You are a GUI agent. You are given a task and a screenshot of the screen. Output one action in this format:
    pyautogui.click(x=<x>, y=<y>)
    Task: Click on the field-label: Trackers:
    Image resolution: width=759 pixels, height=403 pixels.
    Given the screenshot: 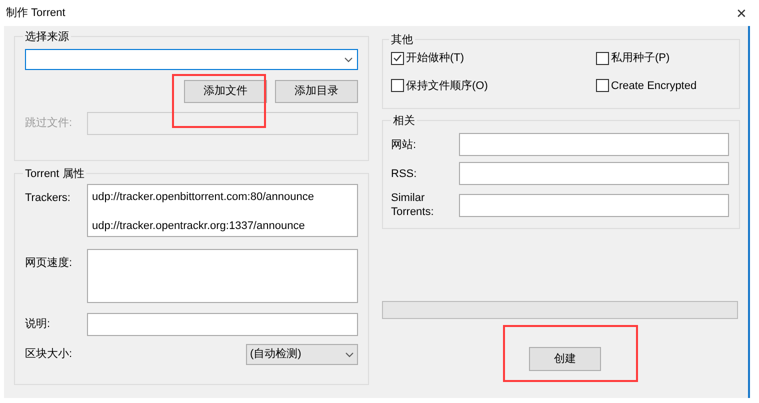 What is the action you would take?
    pyautogui.click(x=48, y=198)
    